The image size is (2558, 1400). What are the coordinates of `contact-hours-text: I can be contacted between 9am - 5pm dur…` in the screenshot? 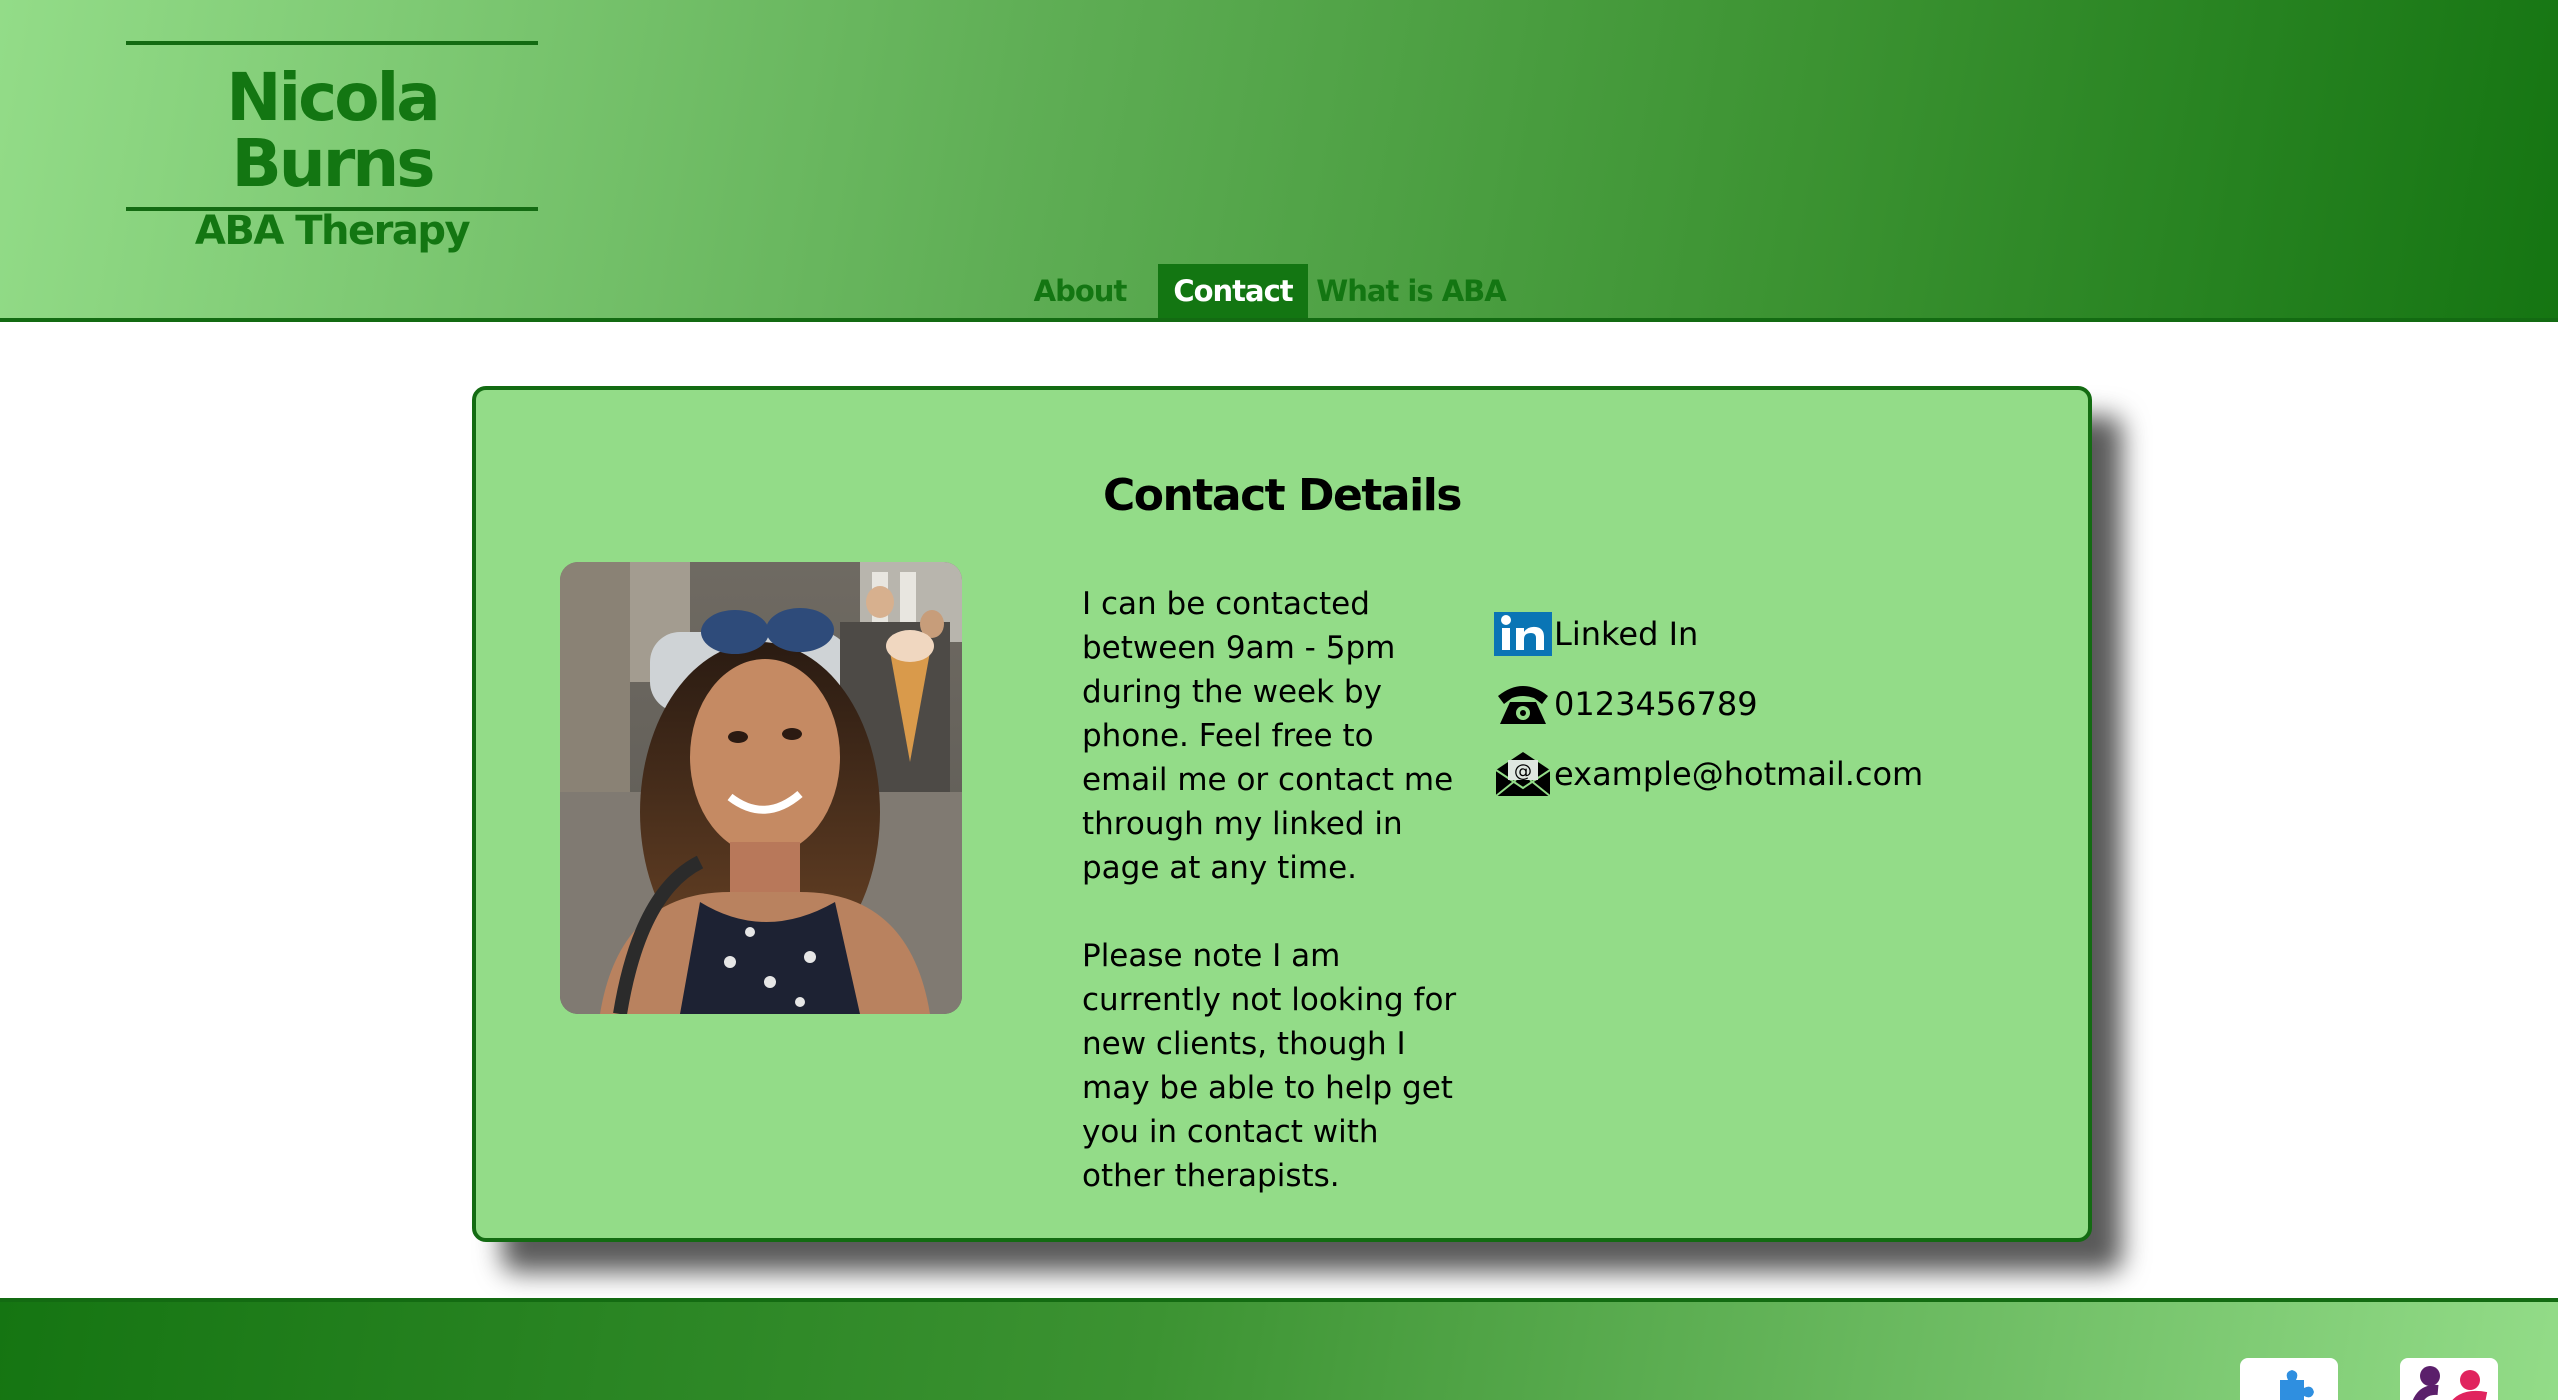 It's located at (1268, 736).